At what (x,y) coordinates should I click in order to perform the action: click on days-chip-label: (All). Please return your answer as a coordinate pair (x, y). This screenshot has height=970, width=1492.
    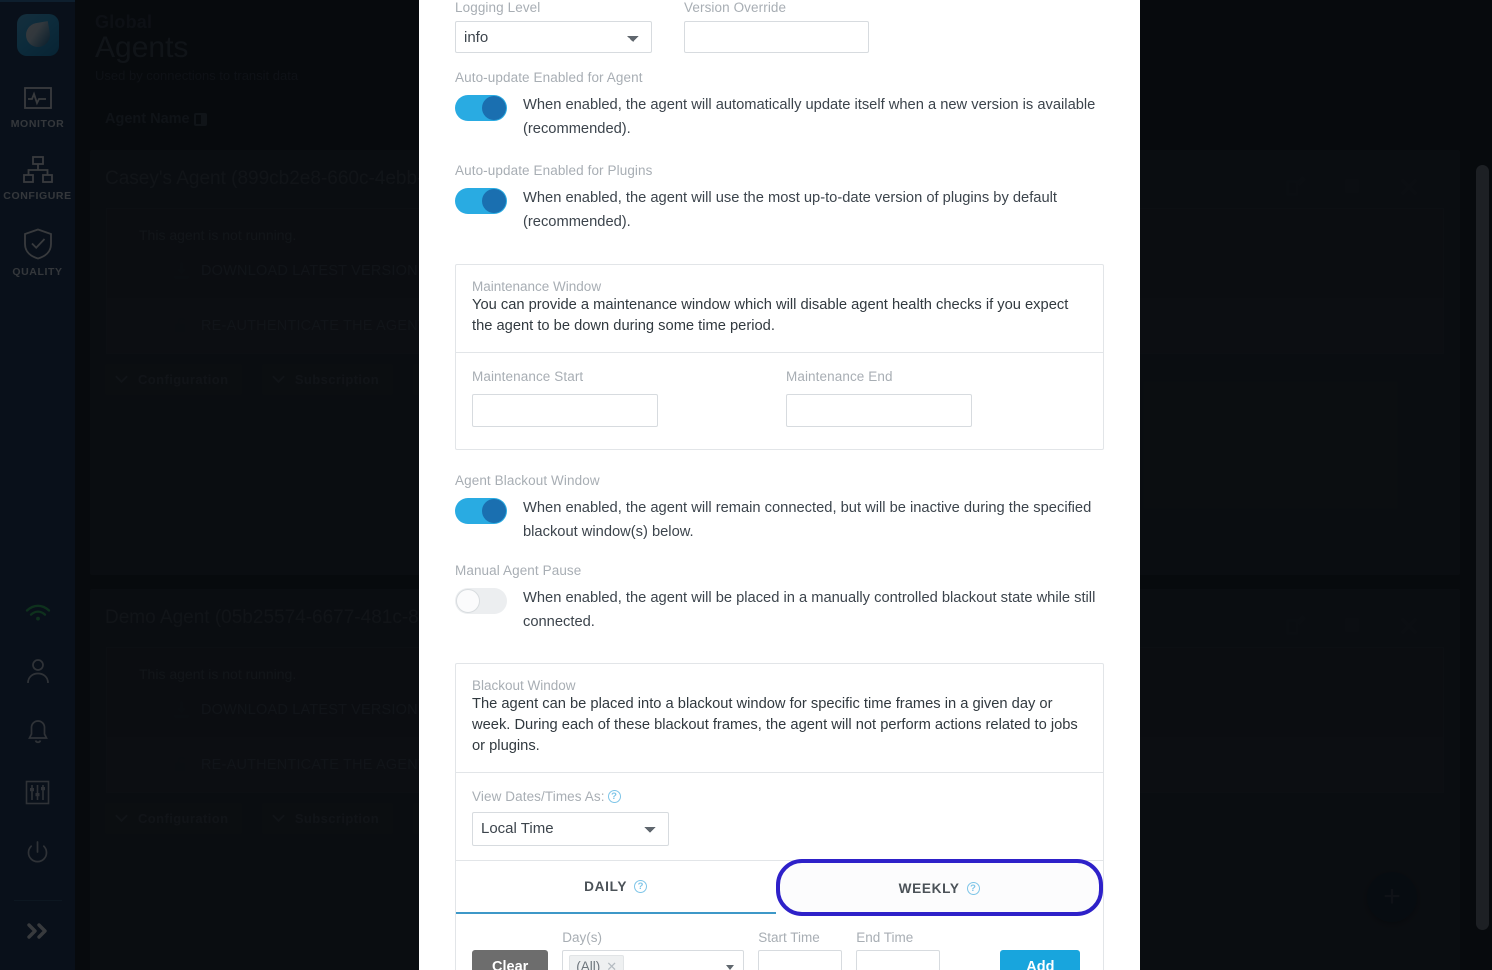
    Looking at the image, I should click on (588, 964).